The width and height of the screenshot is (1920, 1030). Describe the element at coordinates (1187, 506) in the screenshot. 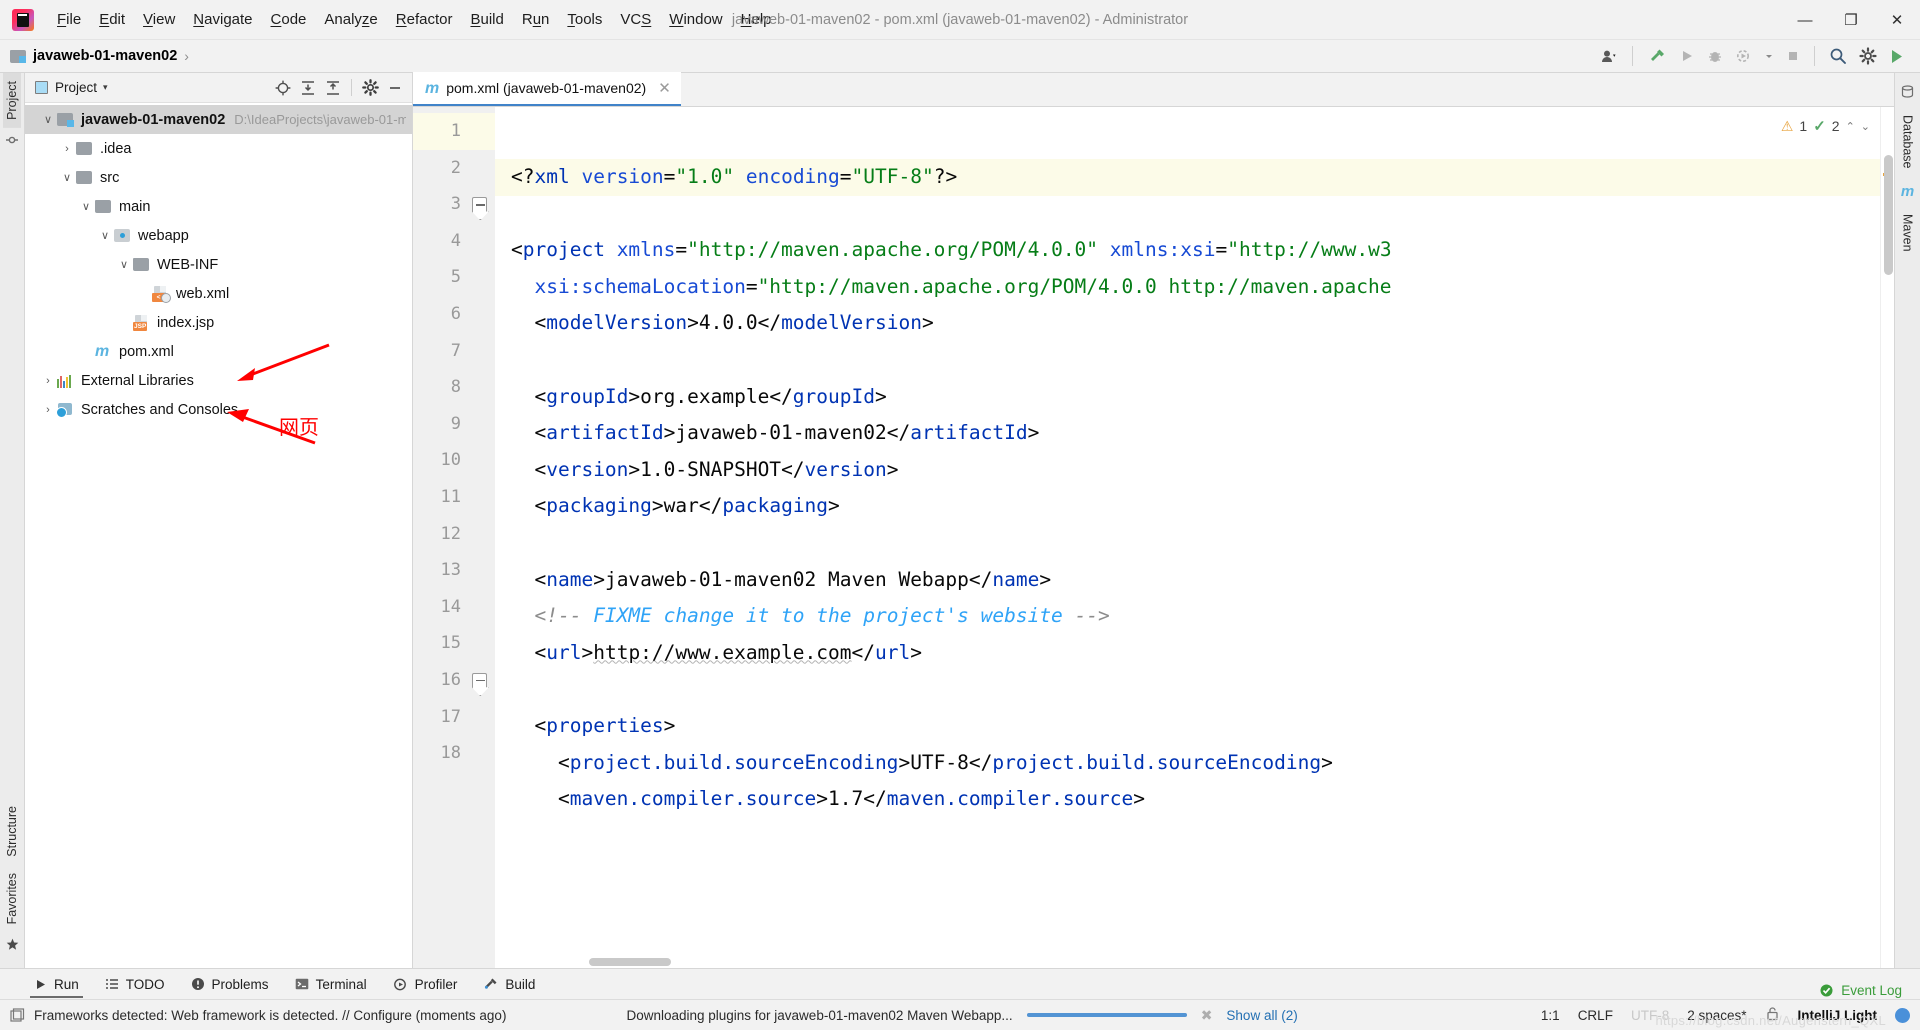

I see `code-line: <packaging>war</packaging>` at that location.